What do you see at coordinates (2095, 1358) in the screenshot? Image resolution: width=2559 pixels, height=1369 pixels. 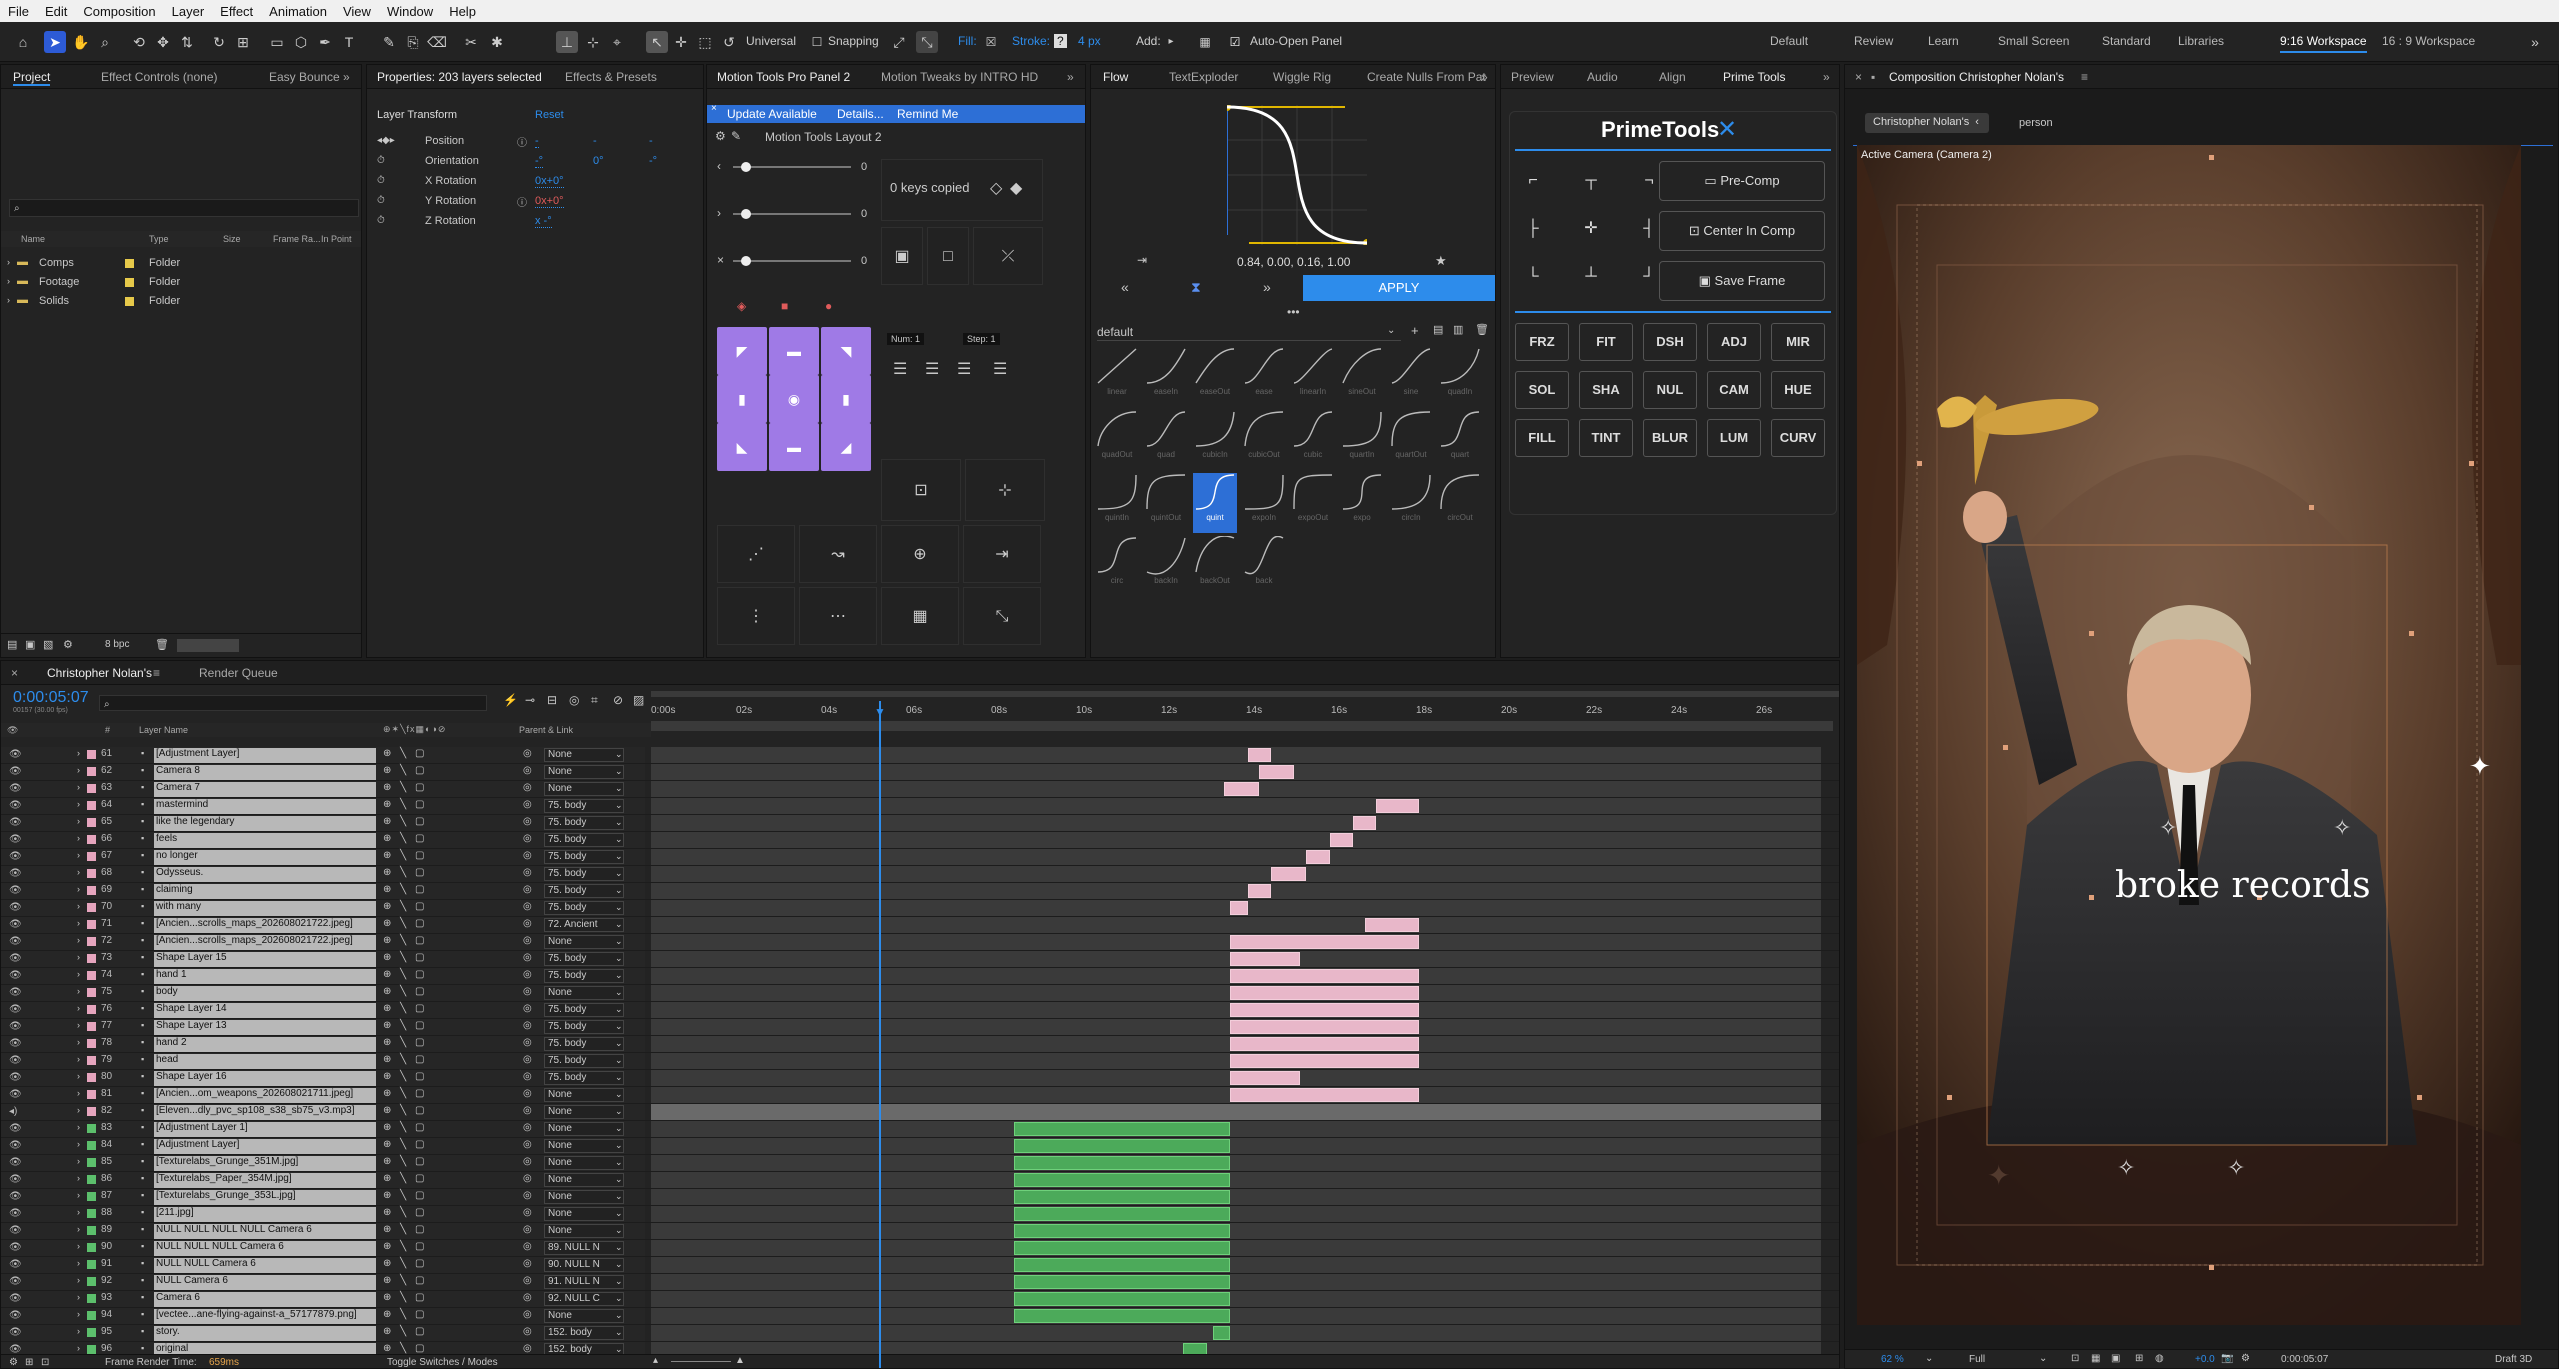 I see `transparency-icon: ▦` at bounding box center [2095, 1358].